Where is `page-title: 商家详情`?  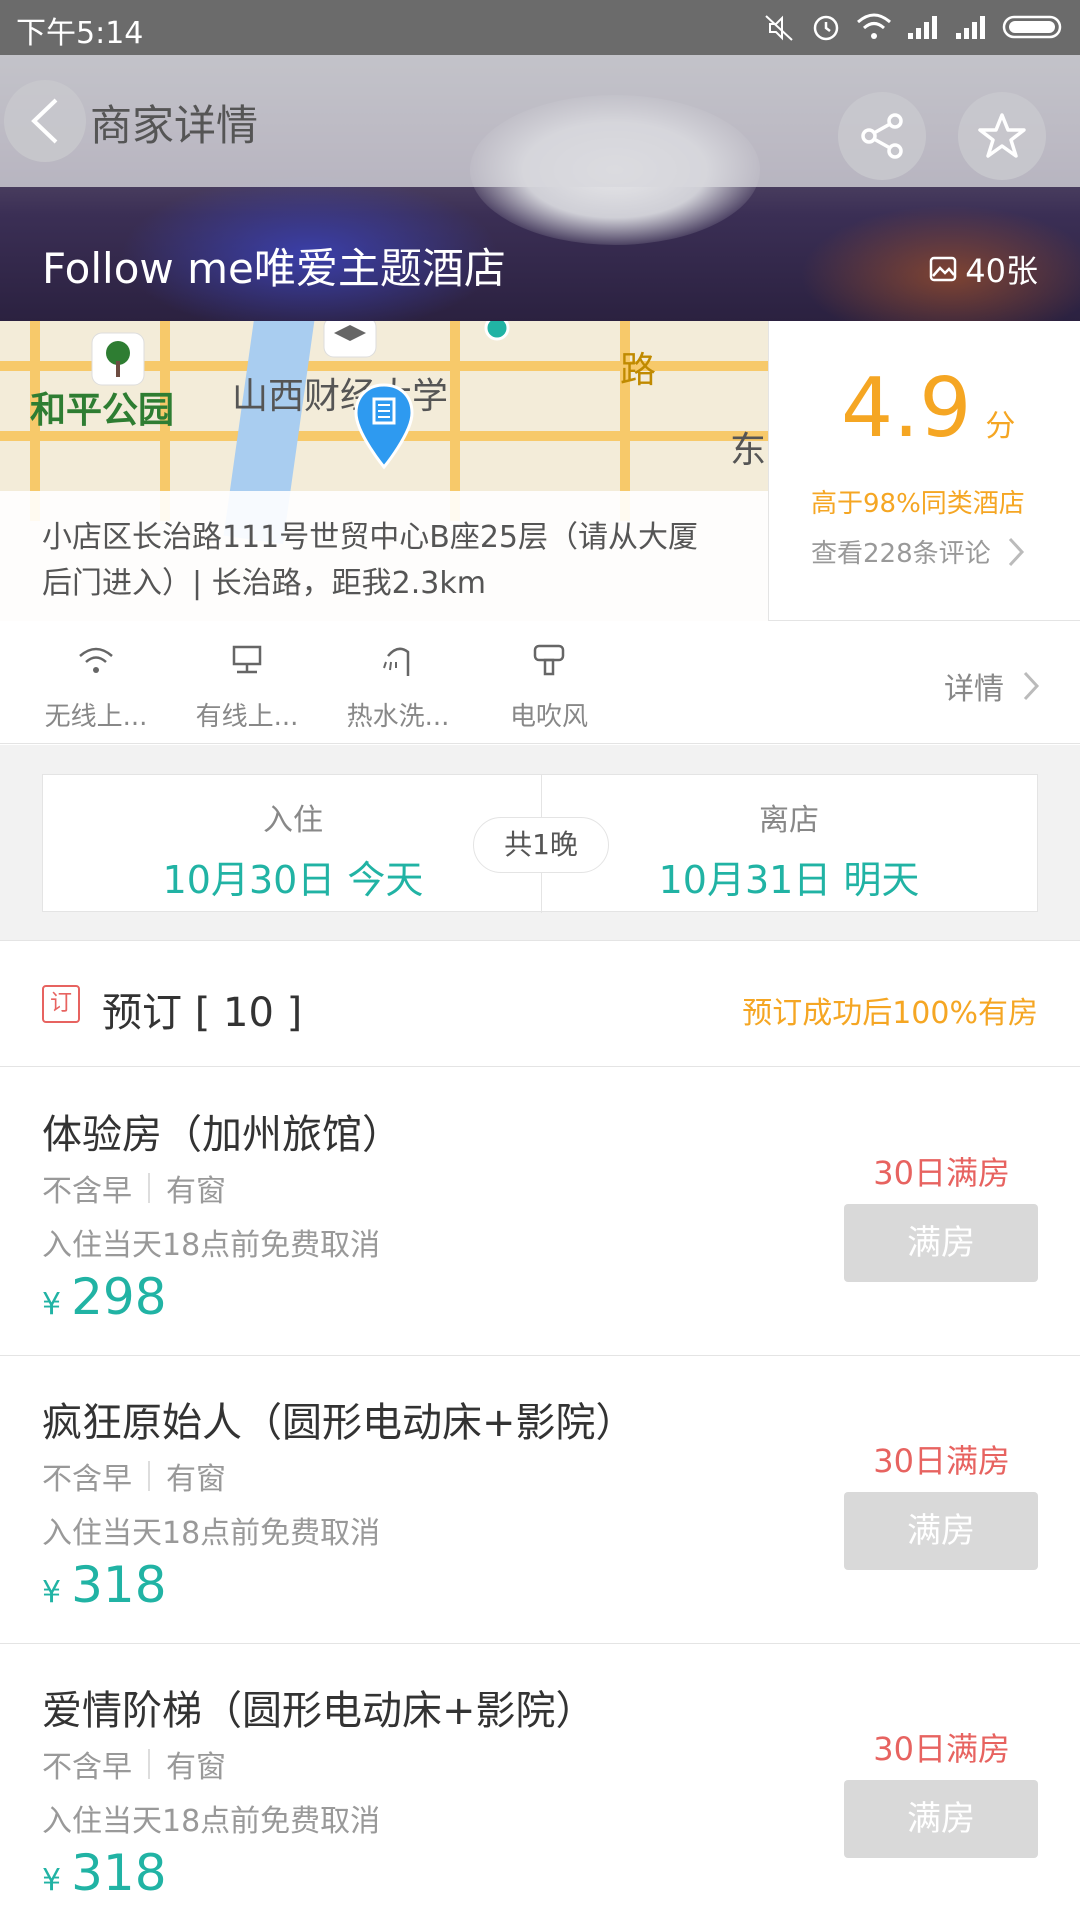
page-title: 商家详情 is located at coordinates (174, 125).